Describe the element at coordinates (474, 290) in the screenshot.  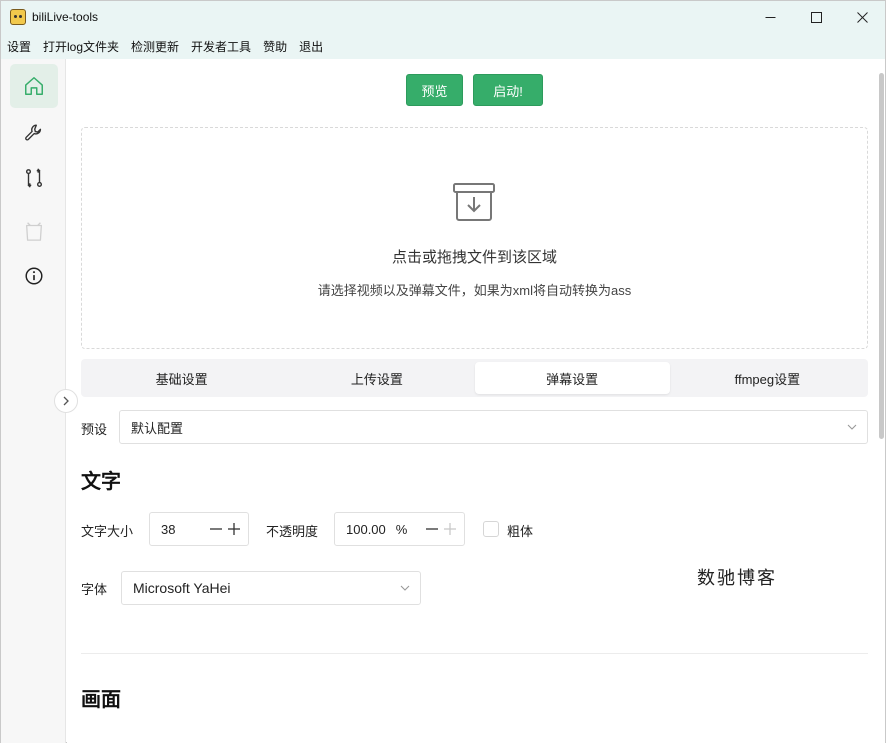
I see `dropzone-subtitle: 请选择视频以及弹幕文件，如果为xml将自动转换为ass` at that location.